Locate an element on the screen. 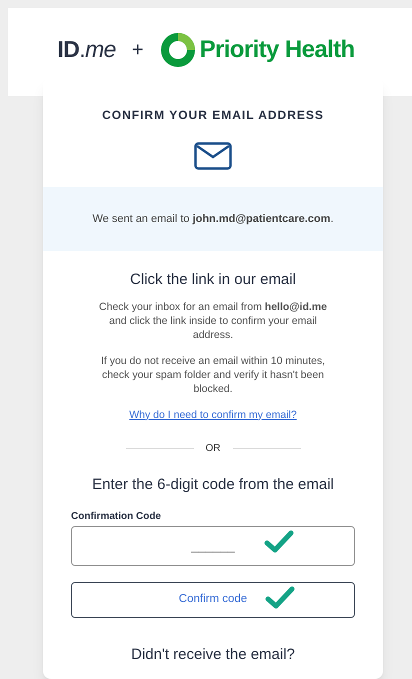  partner-name: Priority Health is located at coordinates (277, 49).